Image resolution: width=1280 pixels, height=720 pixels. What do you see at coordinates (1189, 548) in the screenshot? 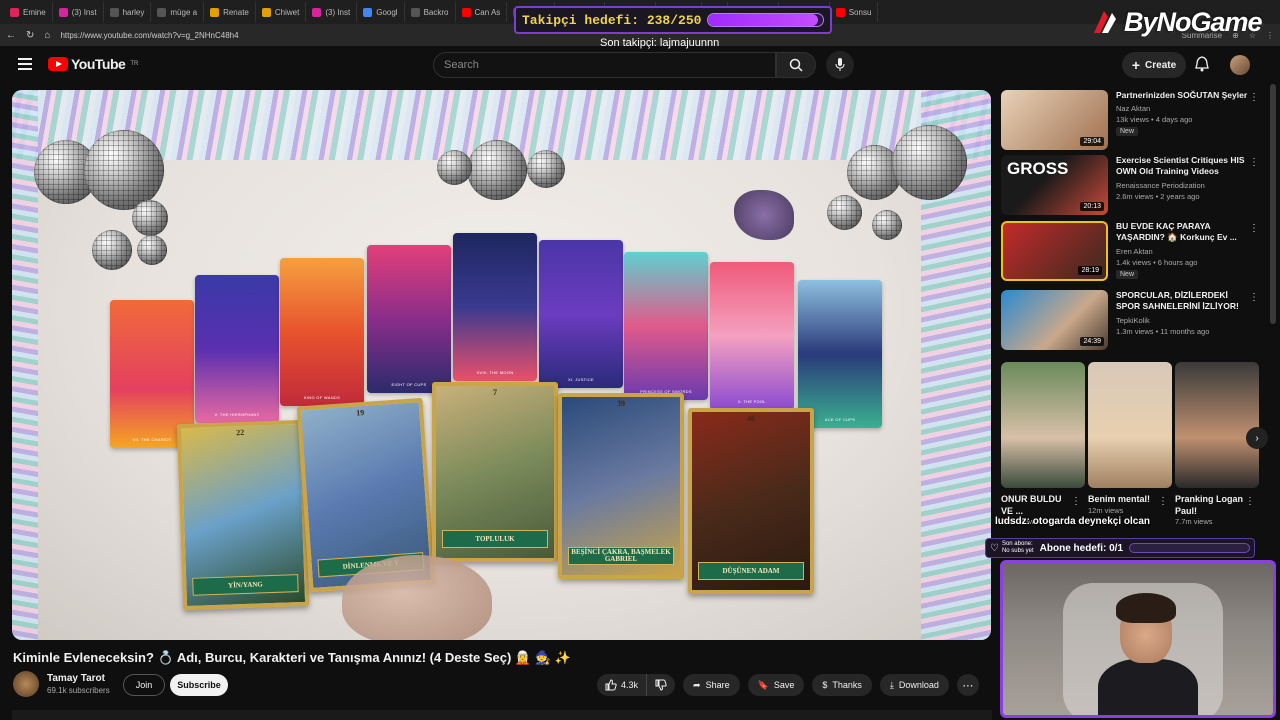
I see `subscriber-goal-bar` at bounding box center [1189, 548].